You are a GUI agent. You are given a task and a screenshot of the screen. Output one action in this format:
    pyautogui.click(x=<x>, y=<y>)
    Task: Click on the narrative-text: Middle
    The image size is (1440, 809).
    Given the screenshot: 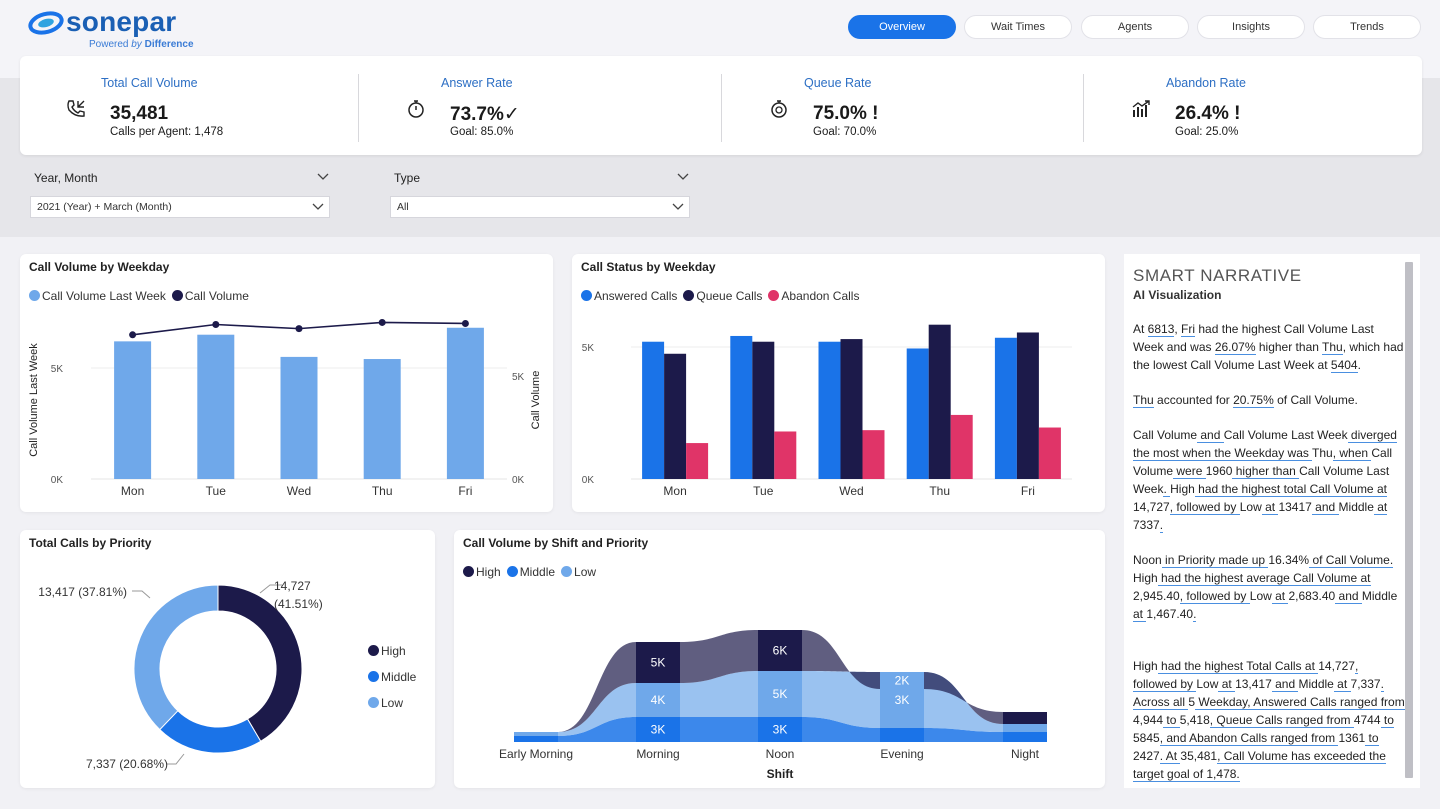 What is the action you would take?
    pyautogui.click(x=1356, y=507)
    